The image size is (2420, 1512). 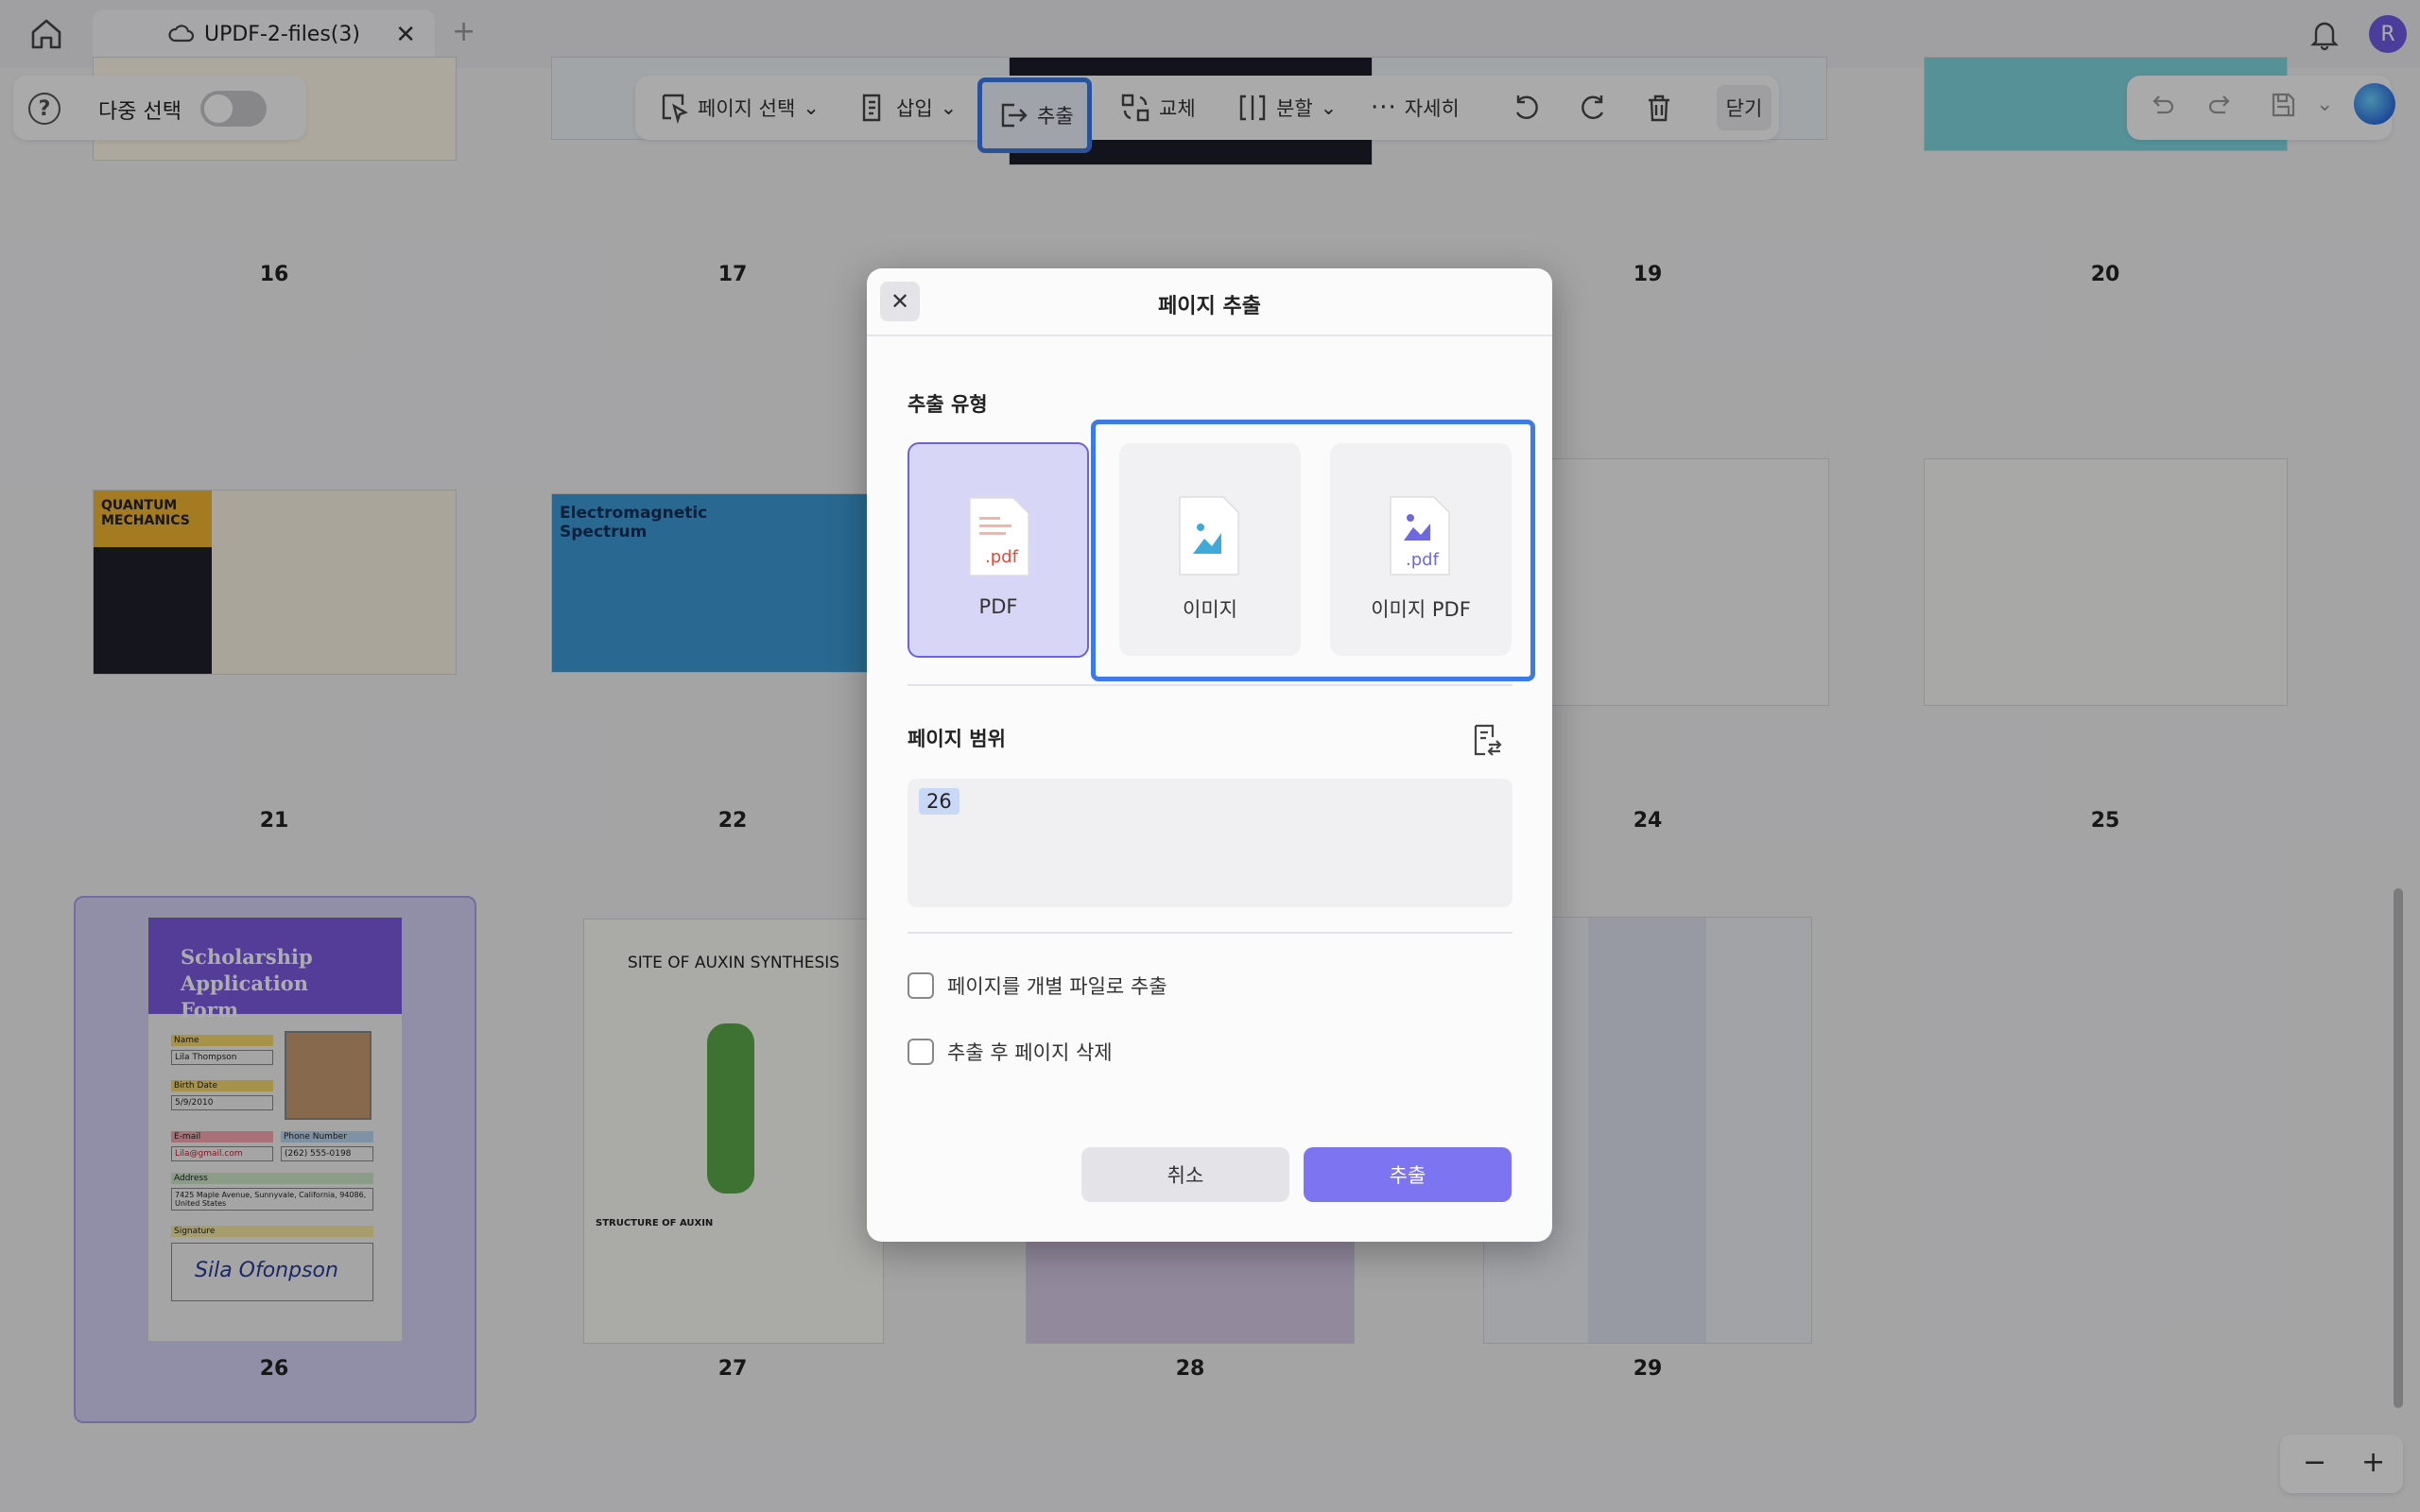 What do you see at coordinates (1030, 1052) in the screenshot?
I see `delete-after-label: 추출 후 페이지 삭제` at bounding box center [1030, 1052].